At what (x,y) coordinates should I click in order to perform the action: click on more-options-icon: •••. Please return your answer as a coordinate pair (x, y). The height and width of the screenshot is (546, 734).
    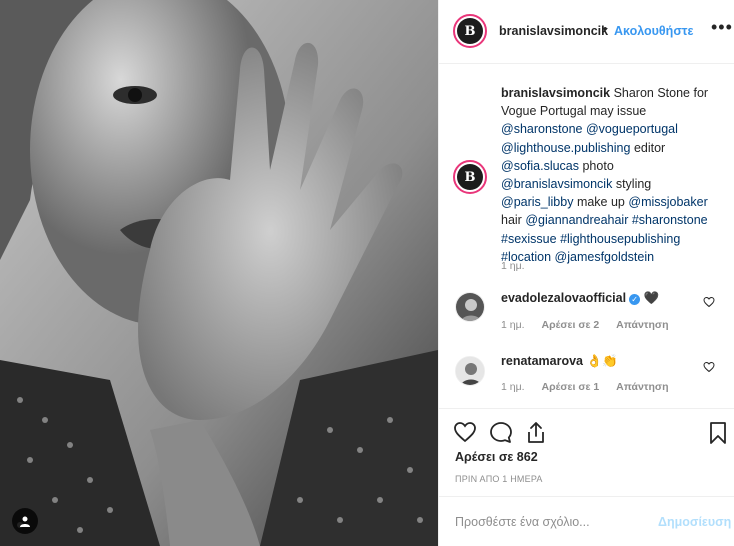
    Looking at the image, I should click on (722, 27).